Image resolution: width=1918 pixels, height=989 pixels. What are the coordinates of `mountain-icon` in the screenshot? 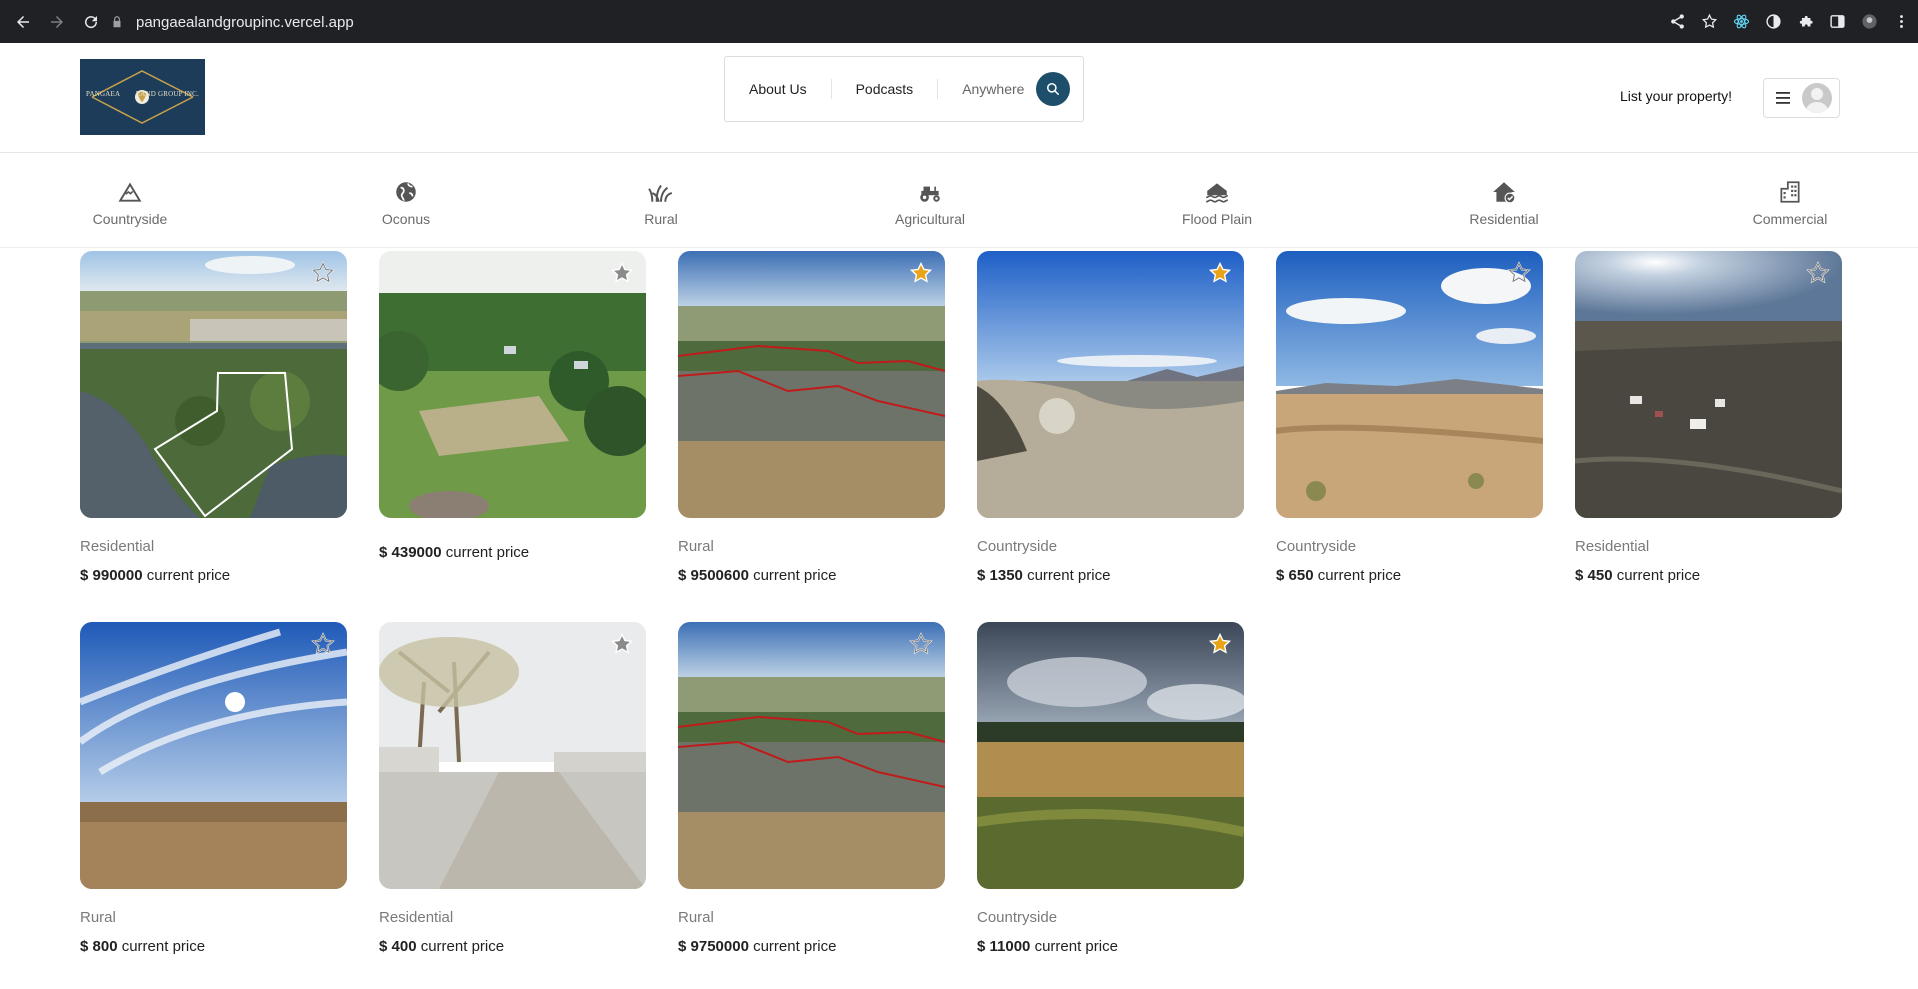 It's located at (130, 192).